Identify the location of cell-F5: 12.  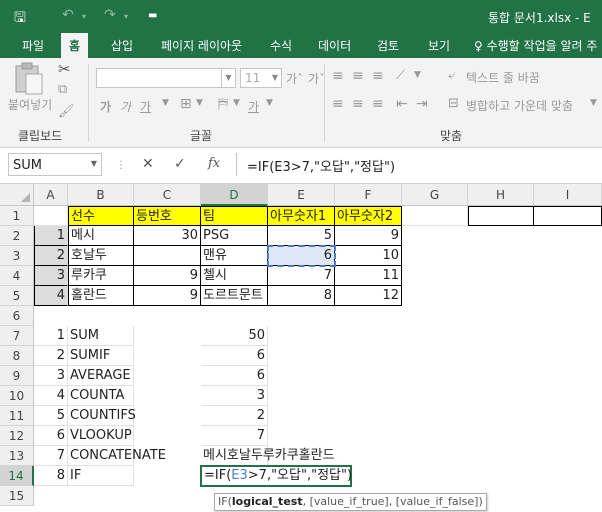
(368, 296).